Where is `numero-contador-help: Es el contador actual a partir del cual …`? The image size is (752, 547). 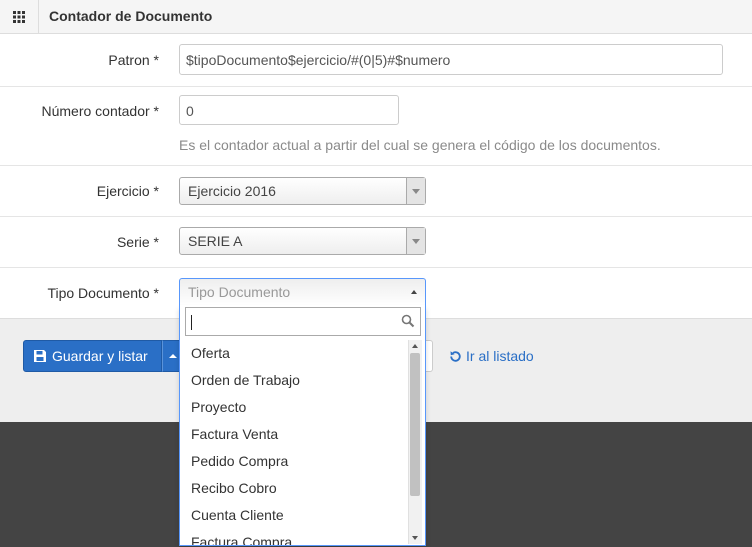
numero-contador-help: Es el contador actual a partir del cual … is located at coordinates (420, 145).